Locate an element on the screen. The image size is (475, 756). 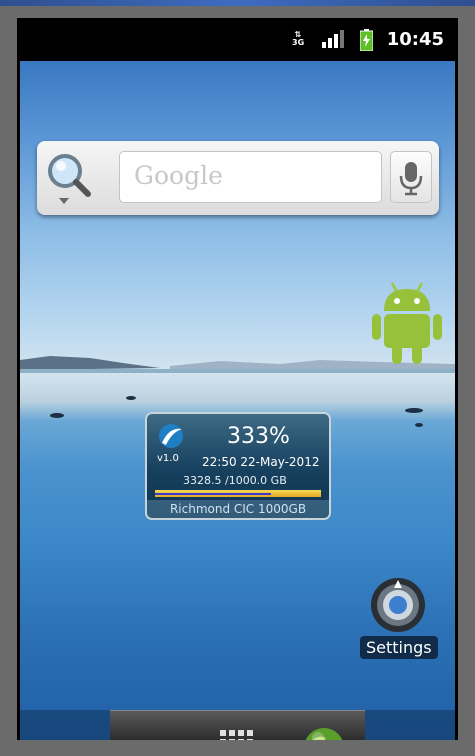
window-top-band is located at coordinates (237, 3).